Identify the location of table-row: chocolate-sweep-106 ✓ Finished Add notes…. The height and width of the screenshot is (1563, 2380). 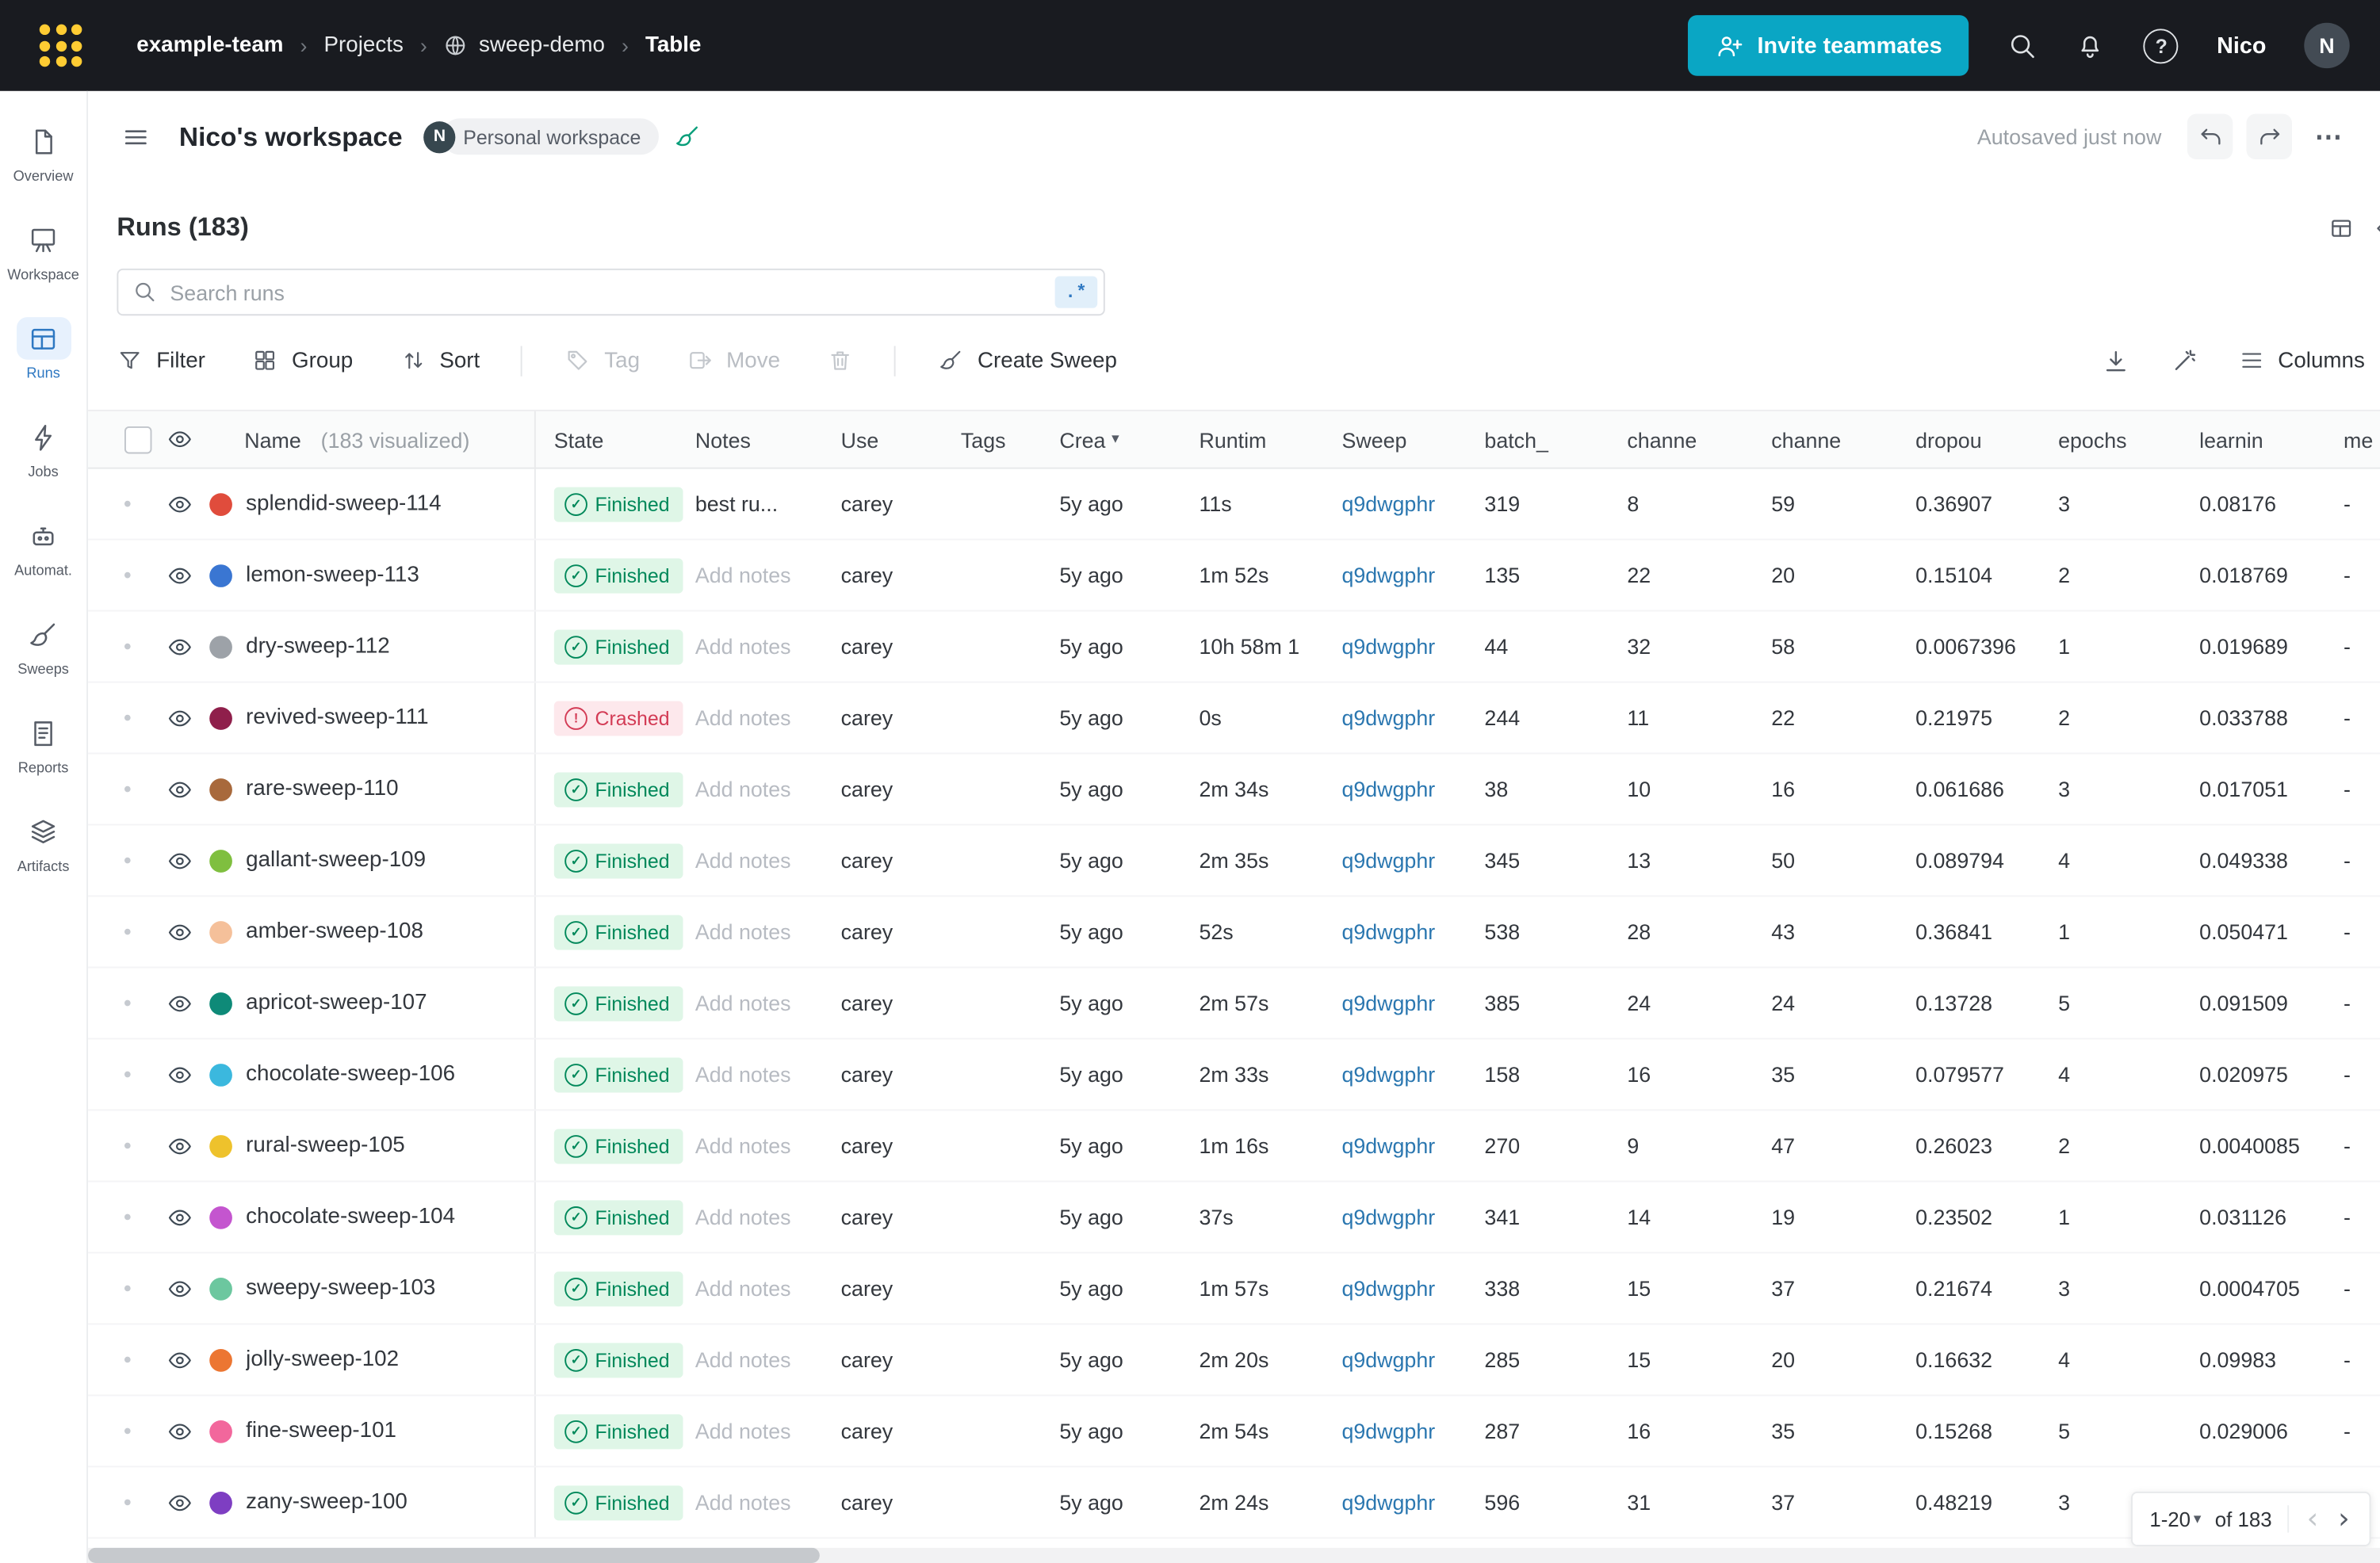
(1234, 1075).